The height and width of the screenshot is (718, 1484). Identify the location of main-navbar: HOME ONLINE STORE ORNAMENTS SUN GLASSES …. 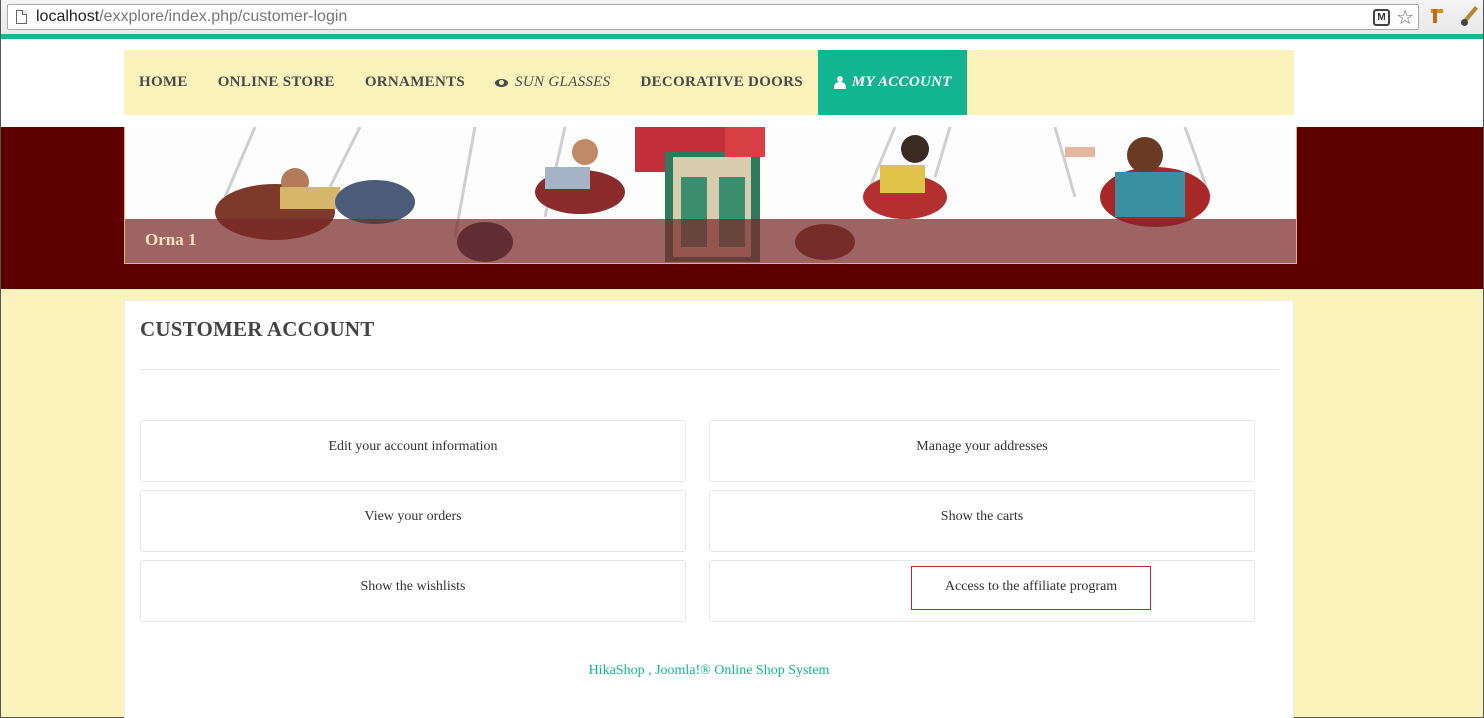
(709, 82).